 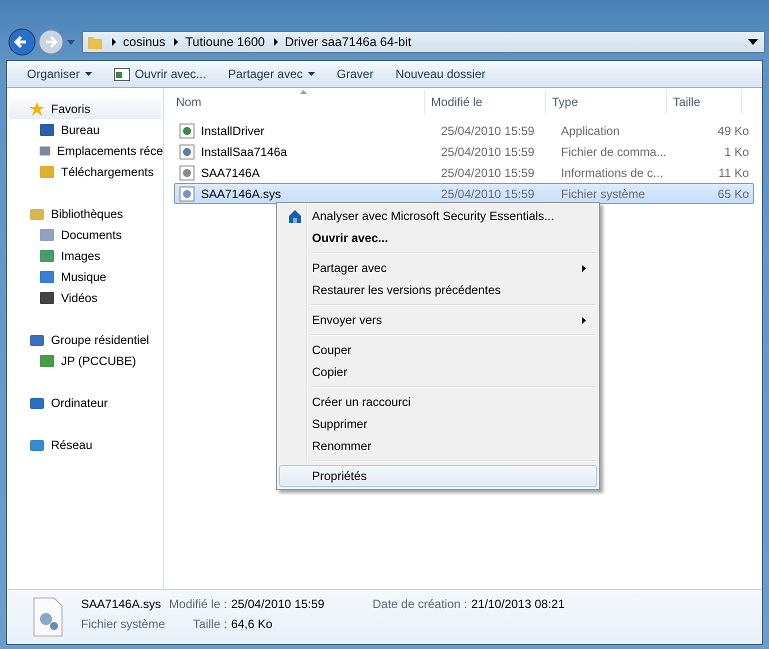 I want to click on menu-item: Propriétés, so click(x=438, y=476).